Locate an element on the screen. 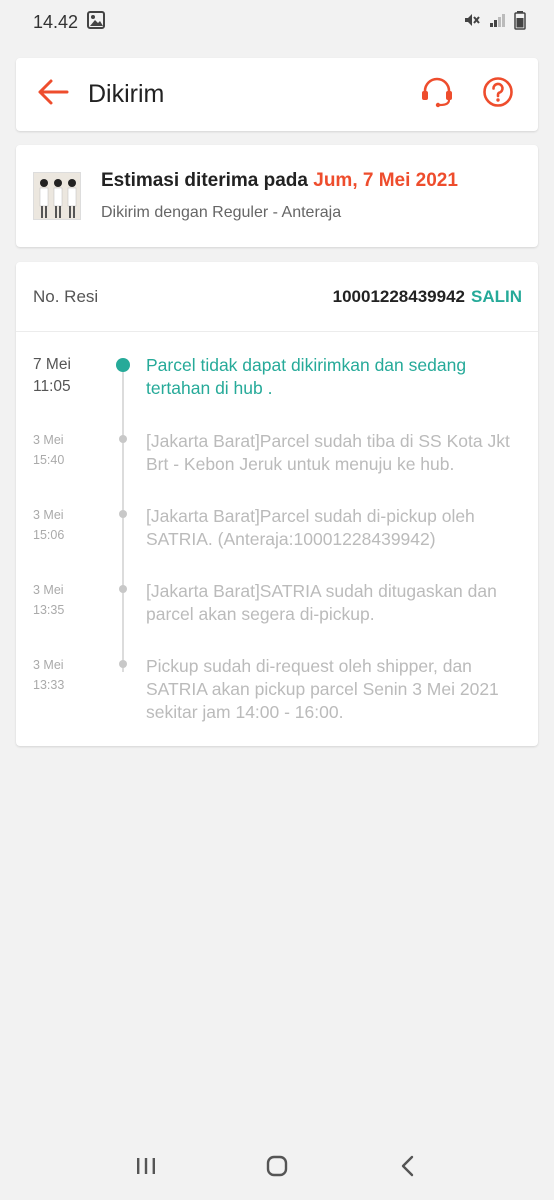 Image resolution: width=554 pixels, height=1200 pixels. back-arrow-icon is located at coordinates (53, 94).